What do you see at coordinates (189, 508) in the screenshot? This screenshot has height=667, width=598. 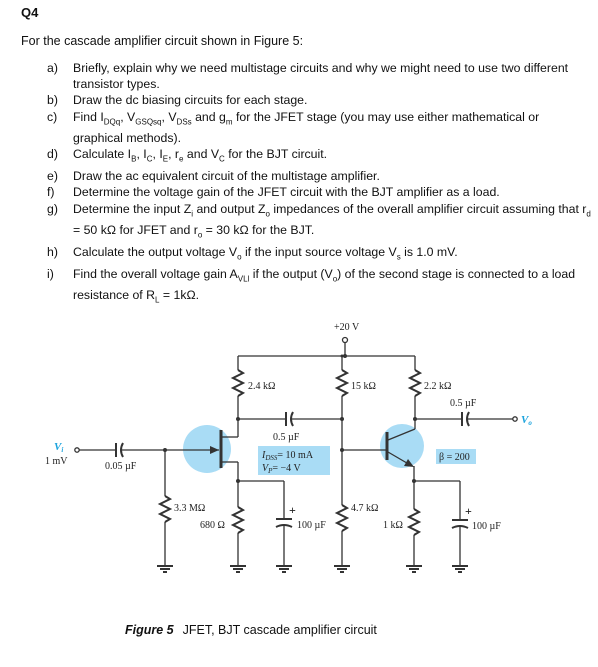 I see `rg-label: 3.3 MΩ` at bounding box center [189, 508].